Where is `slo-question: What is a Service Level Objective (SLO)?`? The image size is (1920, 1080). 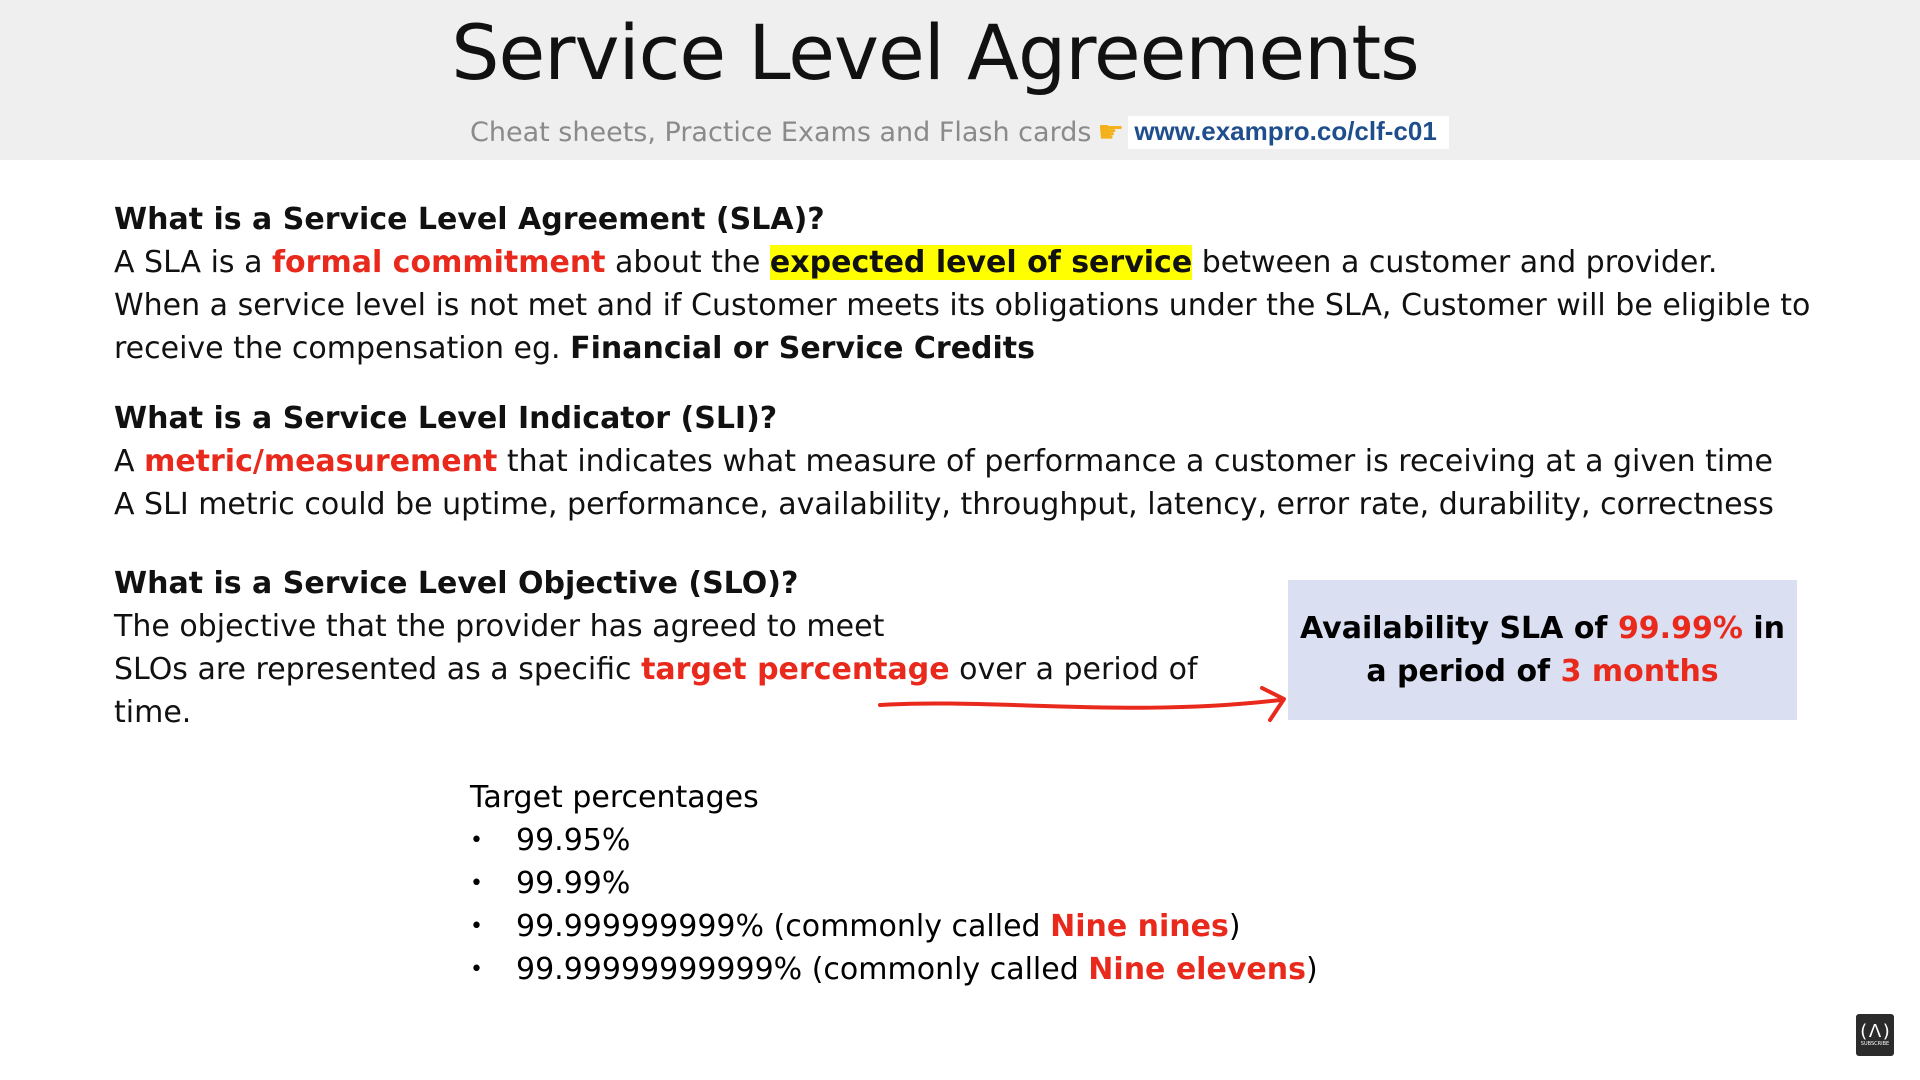 slo-question: What is a Service Level Objective (SLO)? is located at coordinates (456, 583).